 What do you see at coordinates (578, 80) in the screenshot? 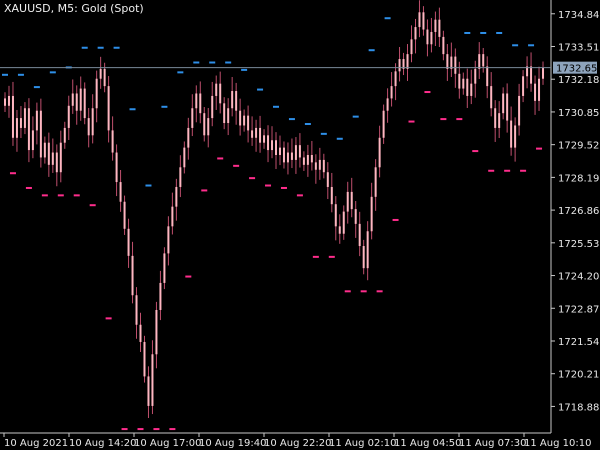
I see `y-tick-label: 1732.18` at bounding box center [578, 80].